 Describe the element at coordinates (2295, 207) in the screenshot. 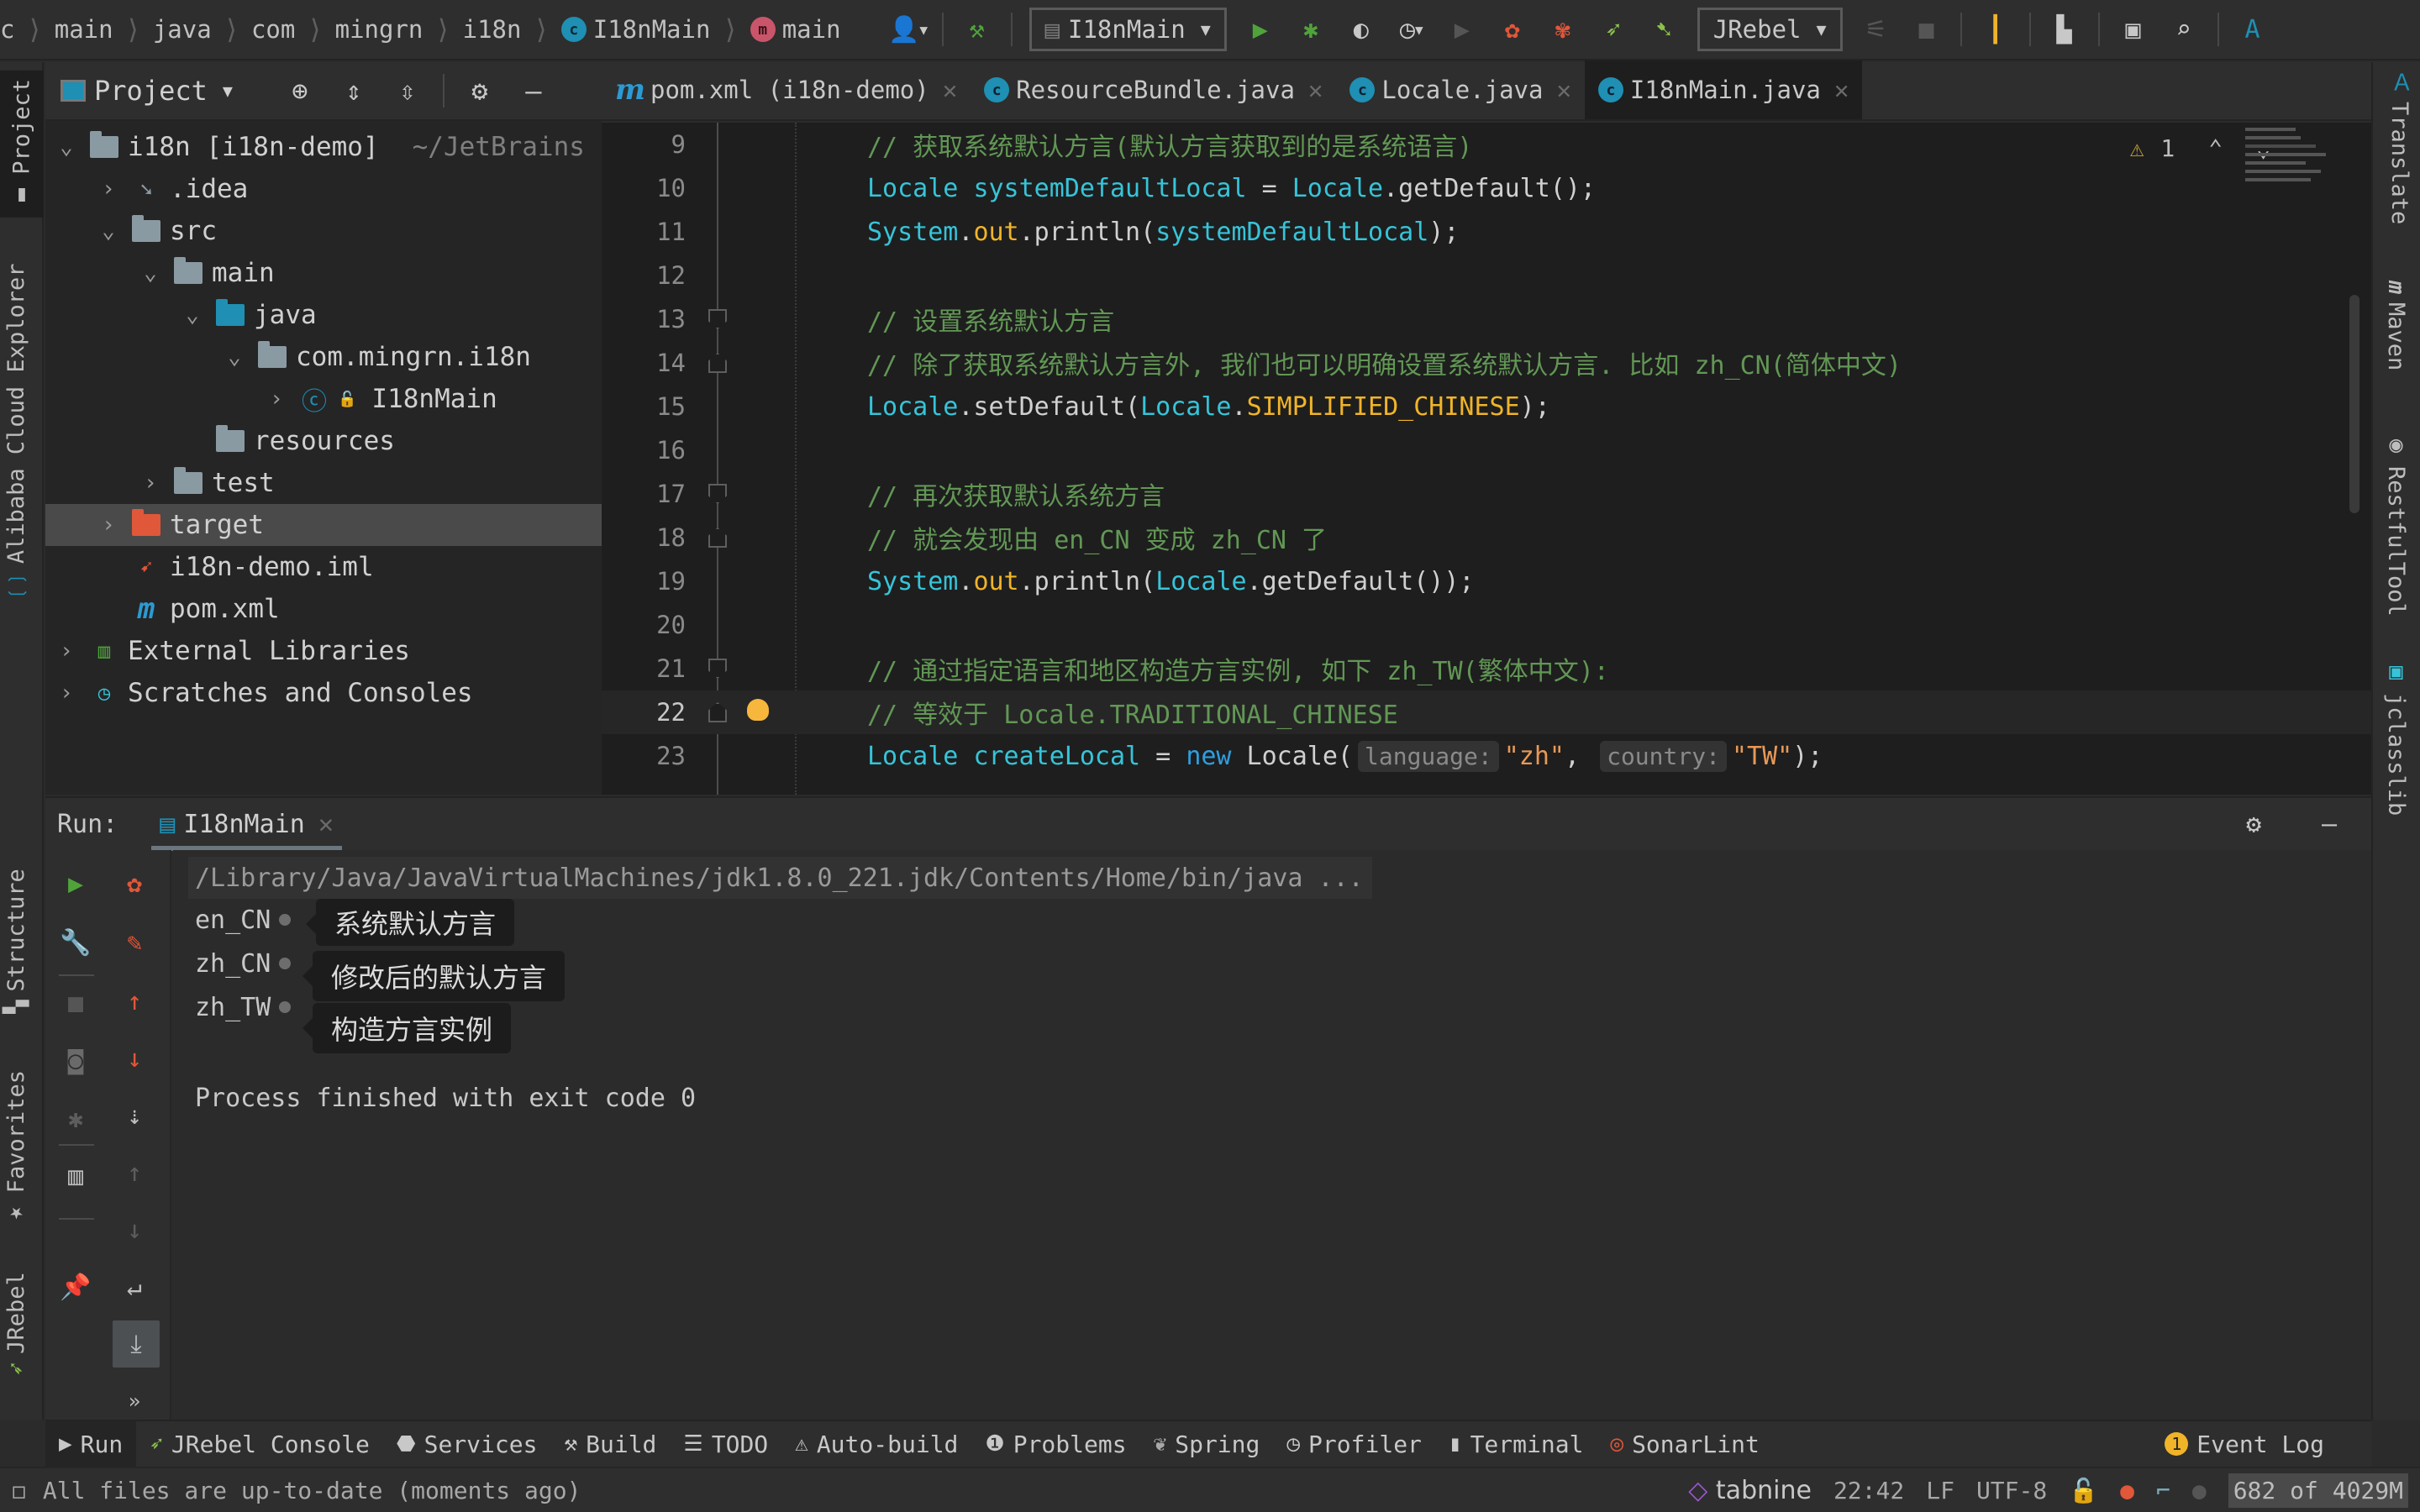

I see `code-minimap` at that location.